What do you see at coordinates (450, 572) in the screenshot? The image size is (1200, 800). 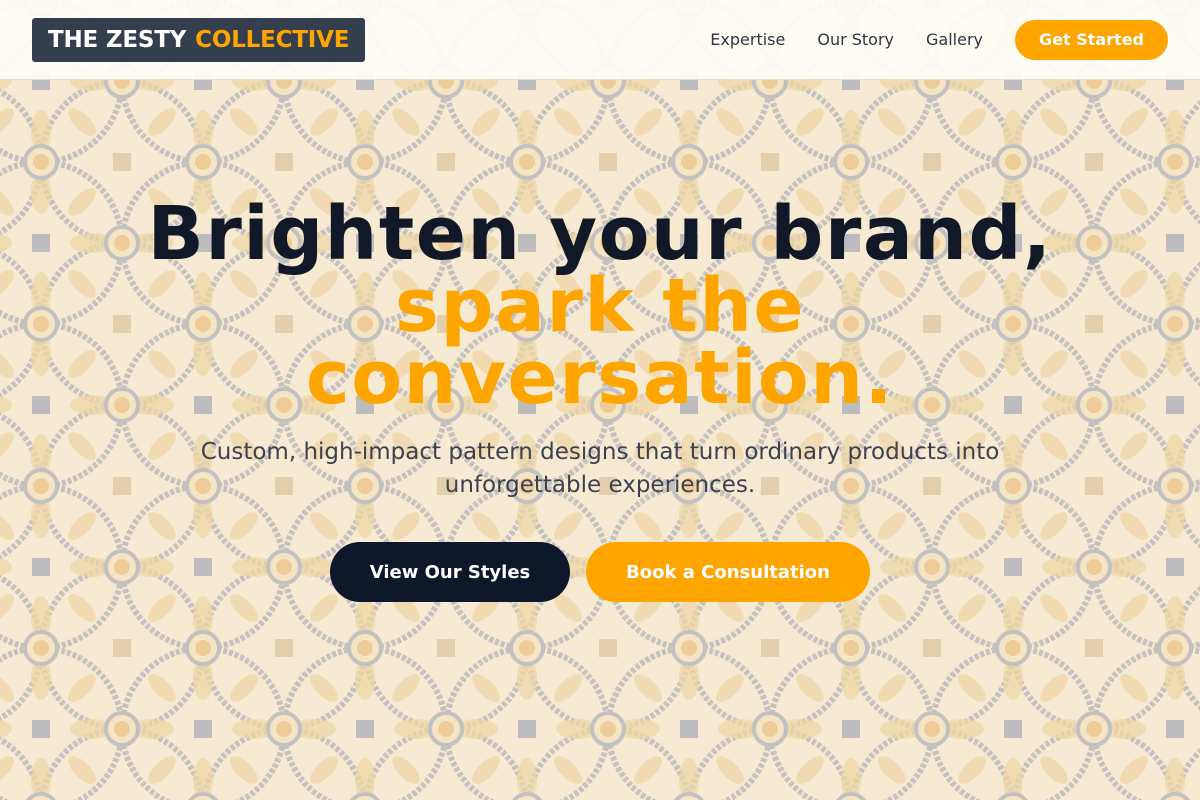 I see `view-styles-button: View Our Styles` at bounding box center [450, 572].